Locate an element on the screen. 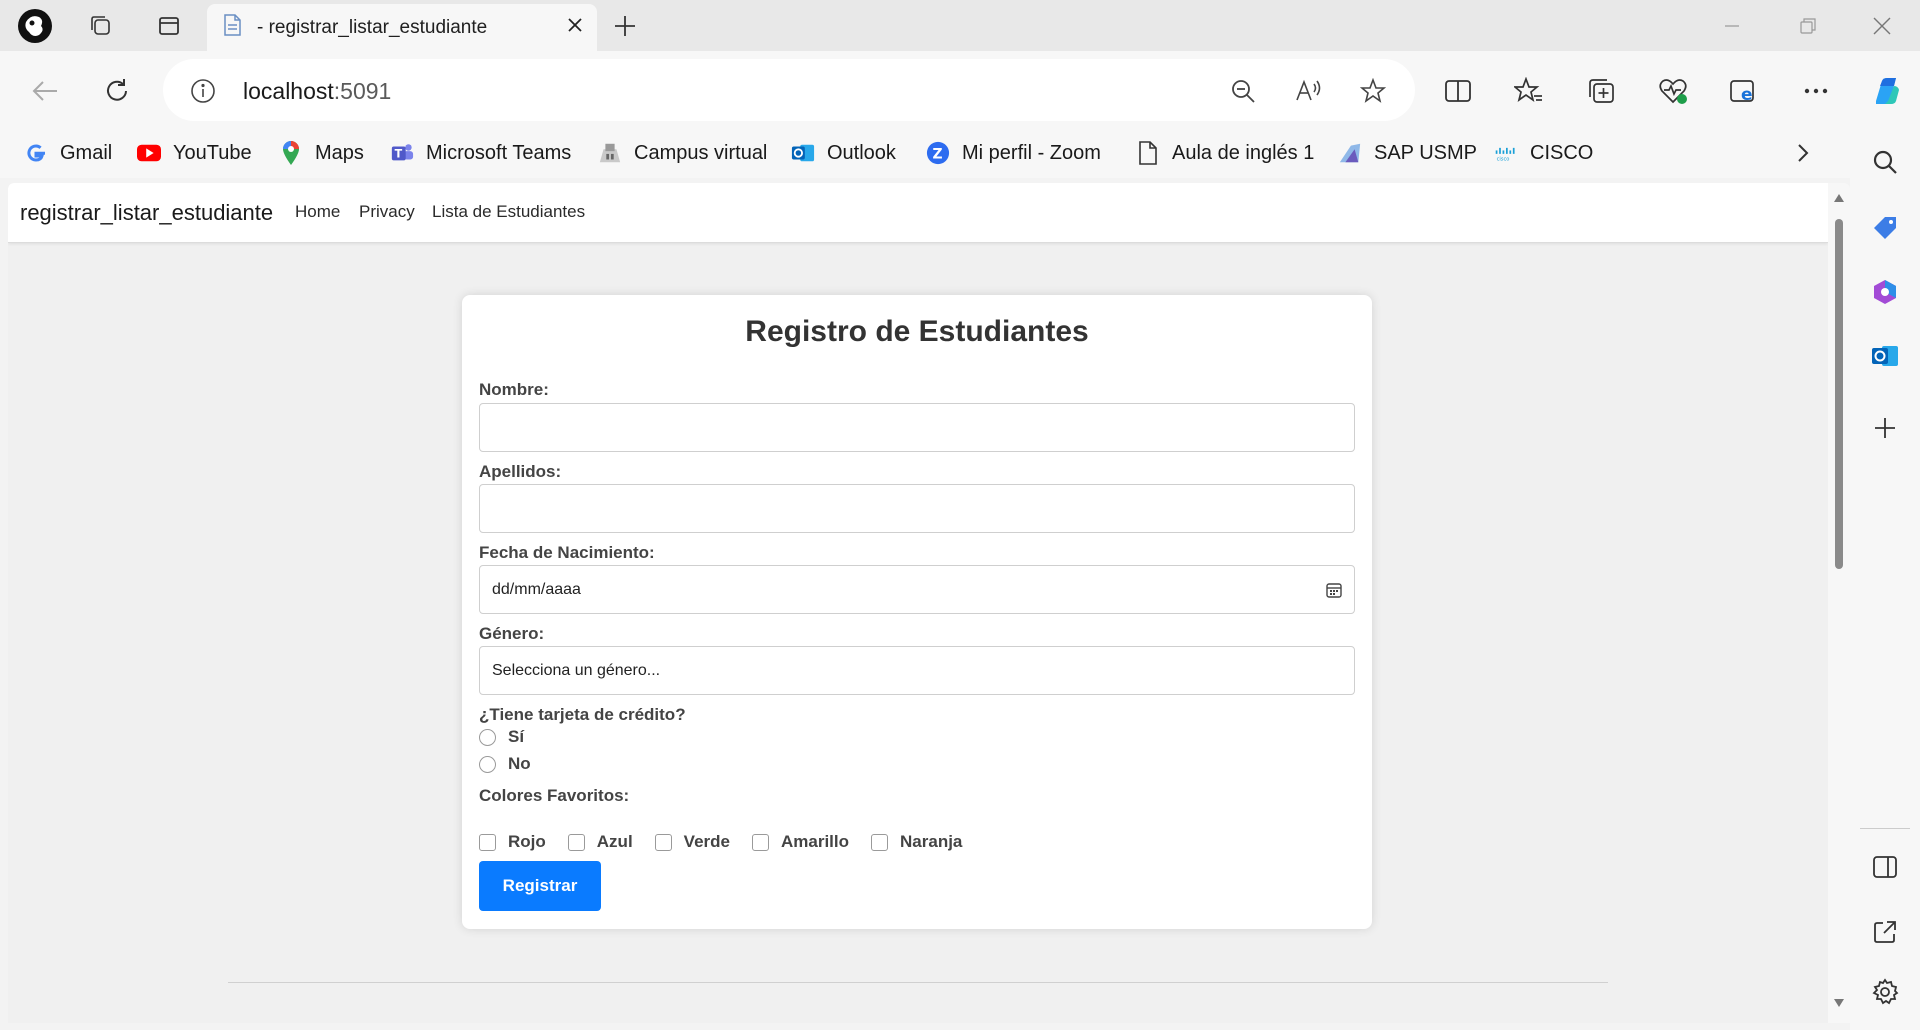 Image resolution: width=1920 pixels, height=1030 pixels. teams-icon: T is located at coordinates (402, 153).